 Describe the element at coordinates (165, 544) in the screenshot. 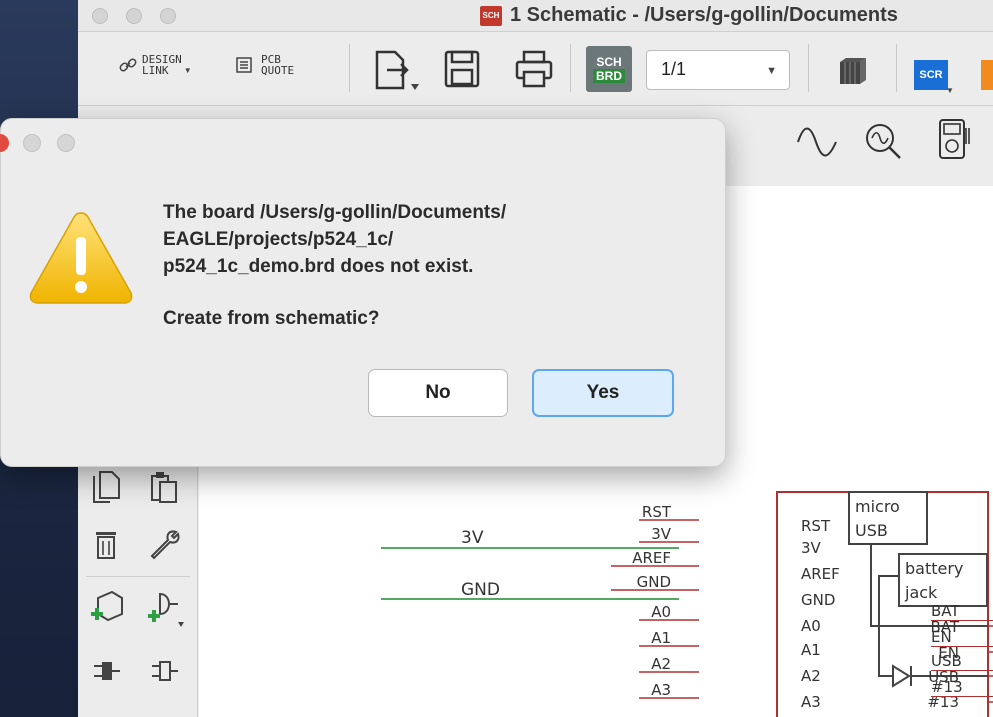

I see `wrench-icon` at that location.